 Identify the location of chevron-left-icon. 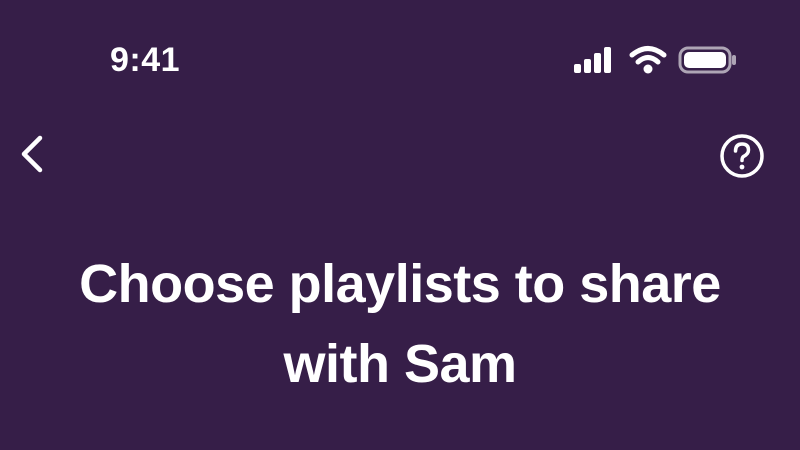
(32, 154).